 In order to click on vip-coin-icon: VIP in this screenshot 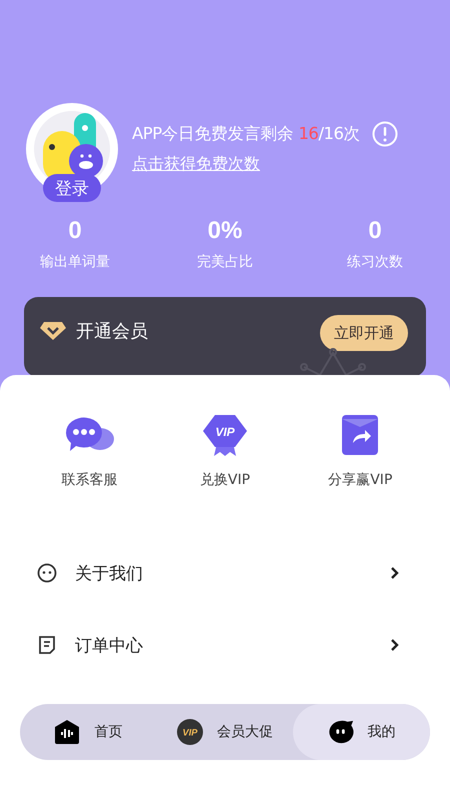, I will do `click(190, 732)`.